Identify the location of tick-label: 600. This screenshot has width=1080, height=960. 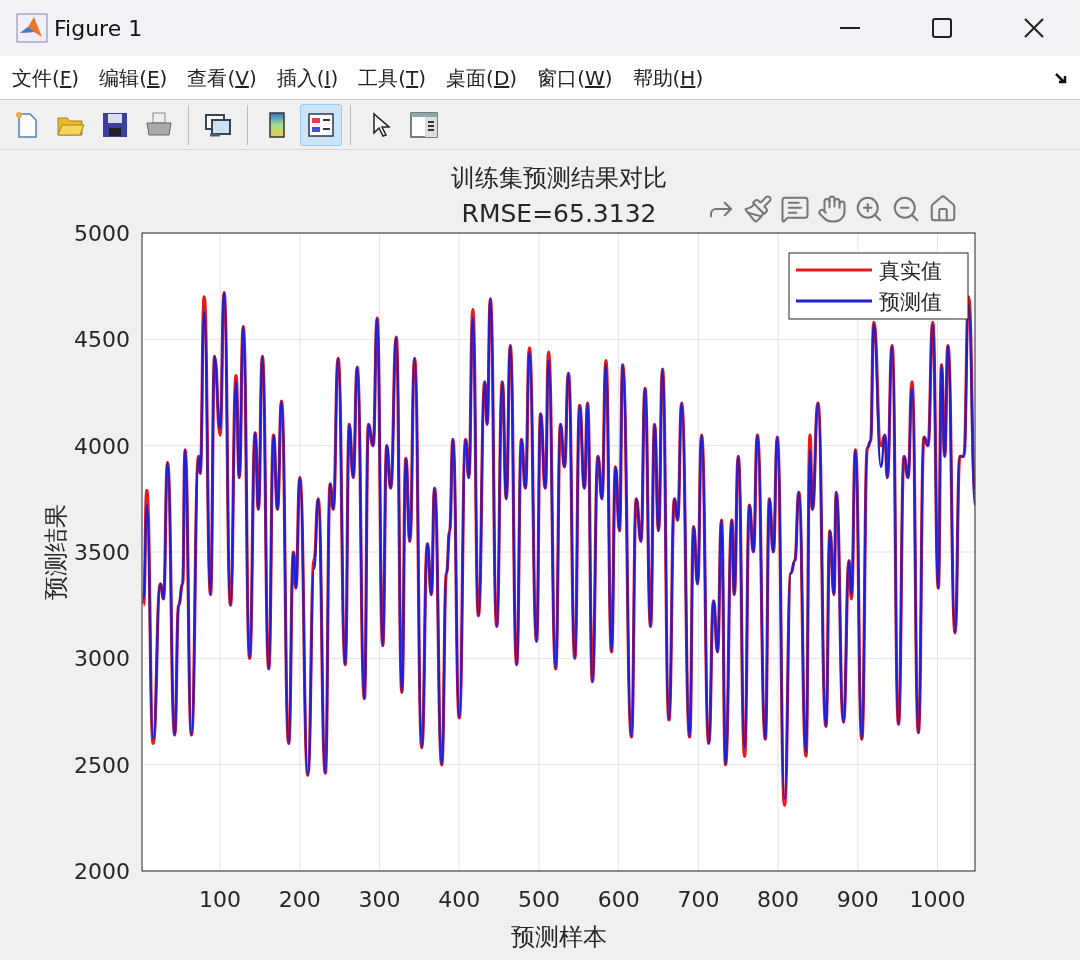
(618, 899).